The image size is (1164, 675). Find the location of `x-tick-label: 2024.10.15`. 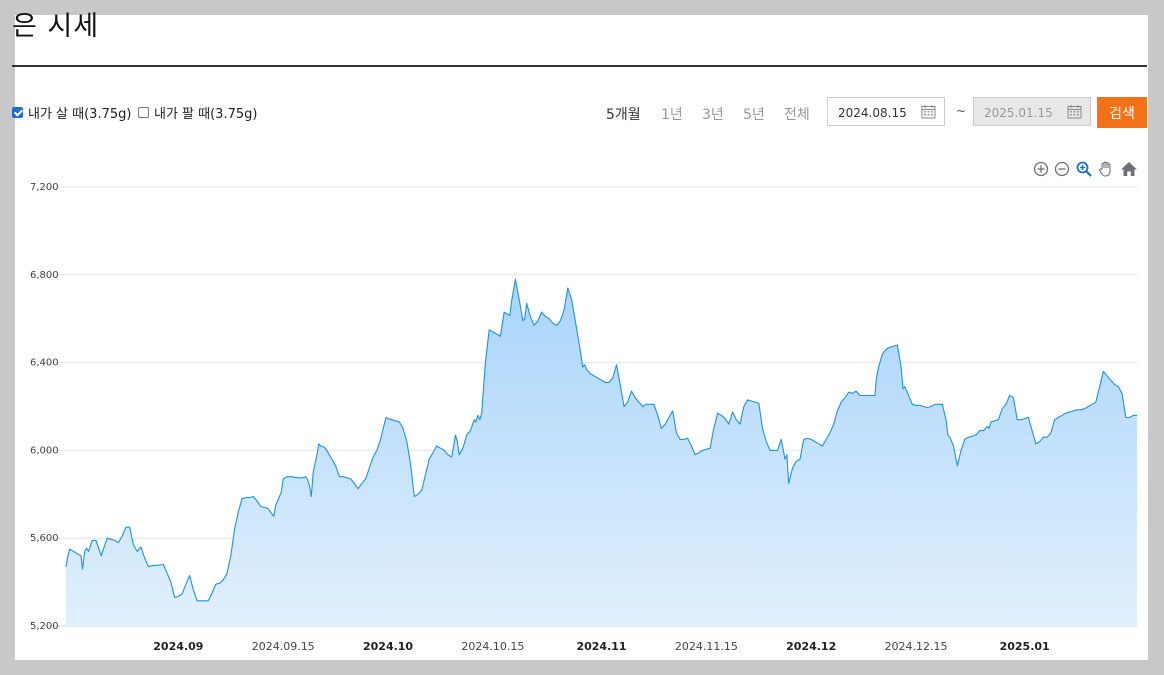

x-tick-label: 2024.10.15 is located at coordinates (492, 646).